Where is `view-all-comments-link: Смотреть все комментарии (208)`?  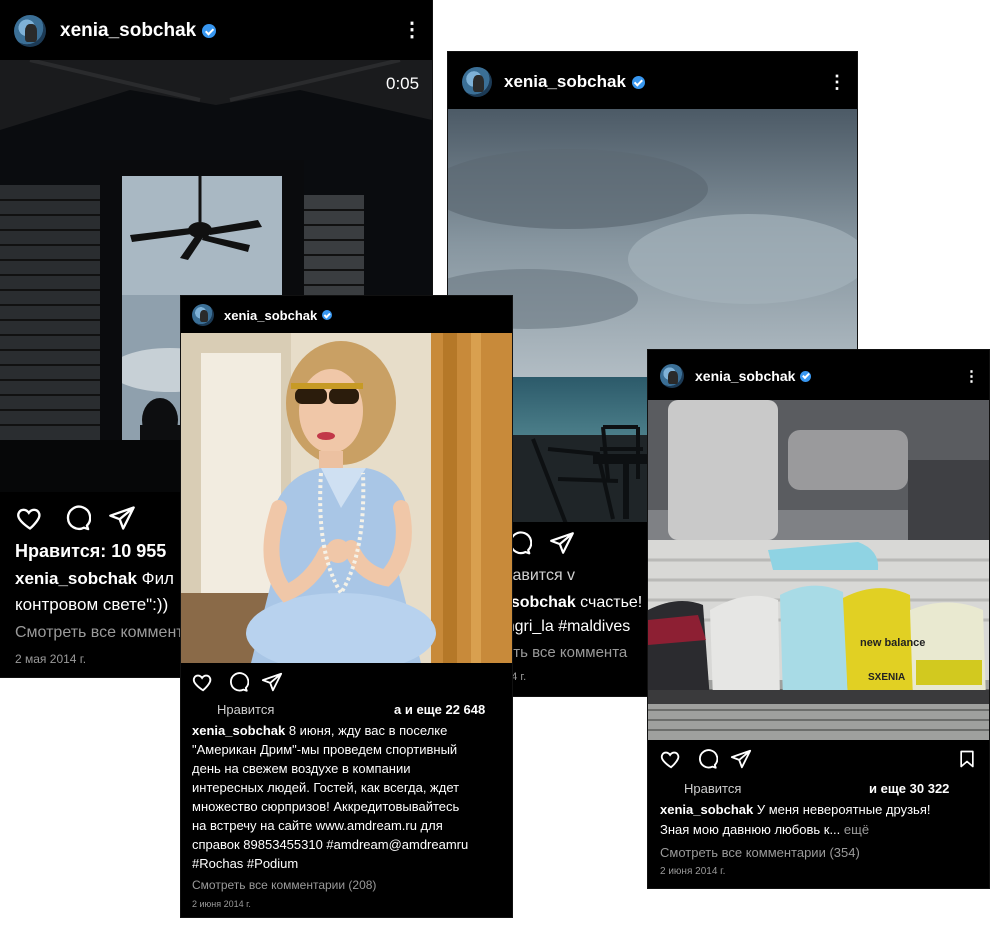 view-all-comments-link: Смотреть все комментарии (208) is located at coordinates (284, 885).